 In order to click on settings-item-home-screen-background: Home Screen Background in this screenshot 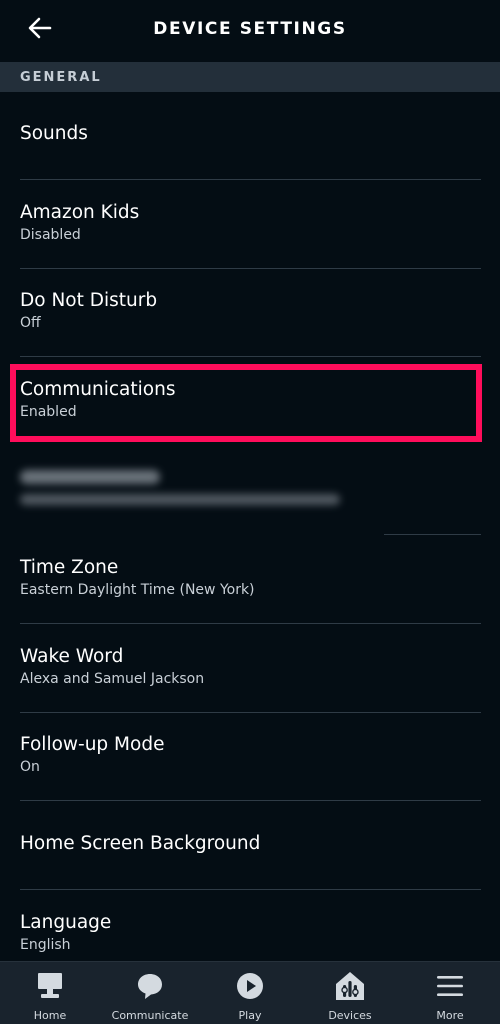, I will do `click(250, 844)`.